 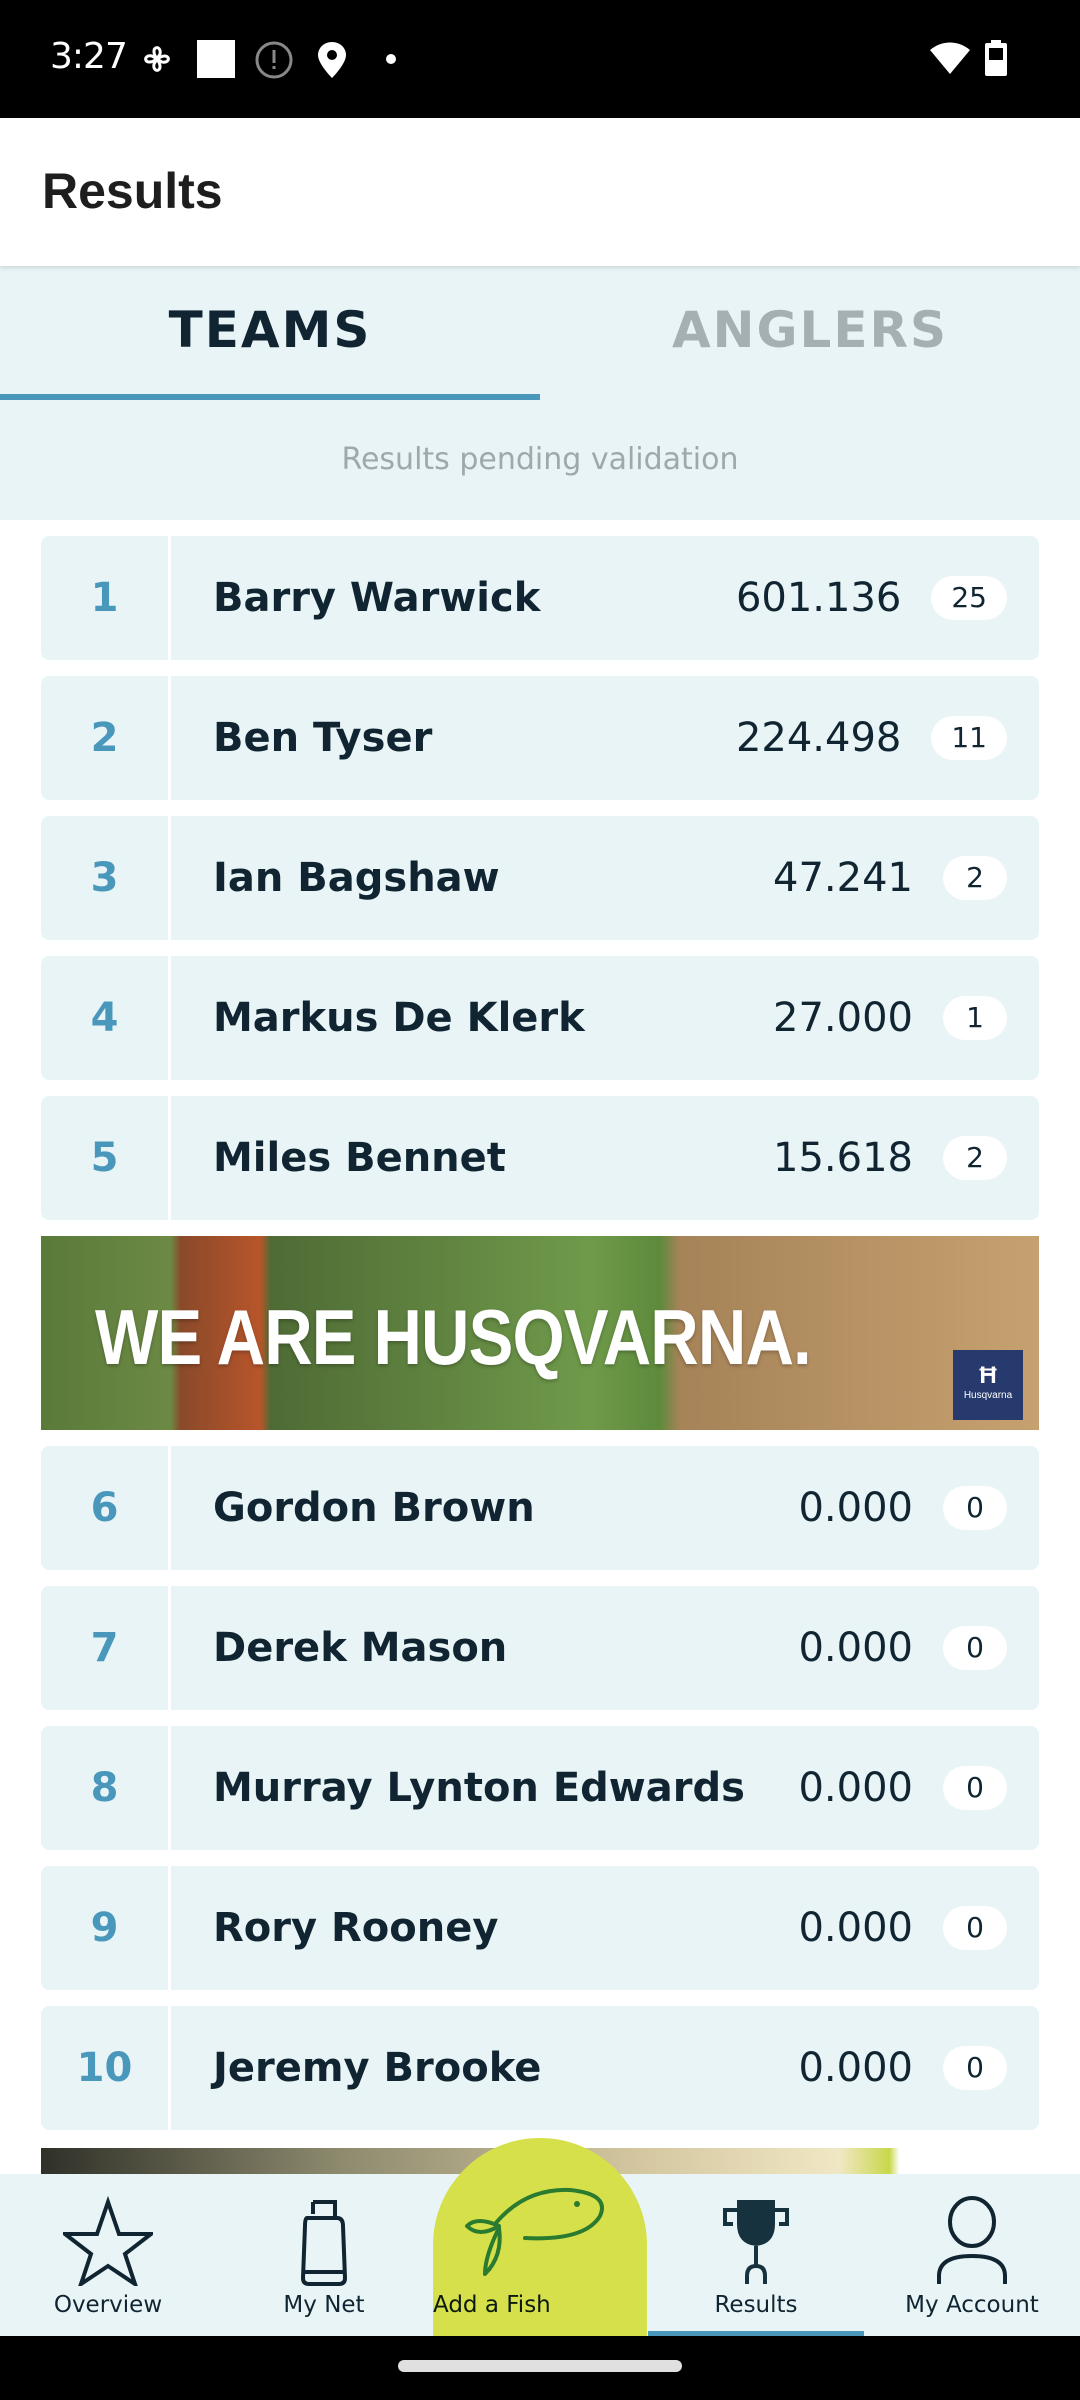 What do you see at coordinates (270, 333) in the screenshot?
I see `tab-teams: TEAMS` at bounding box center [270, 333].